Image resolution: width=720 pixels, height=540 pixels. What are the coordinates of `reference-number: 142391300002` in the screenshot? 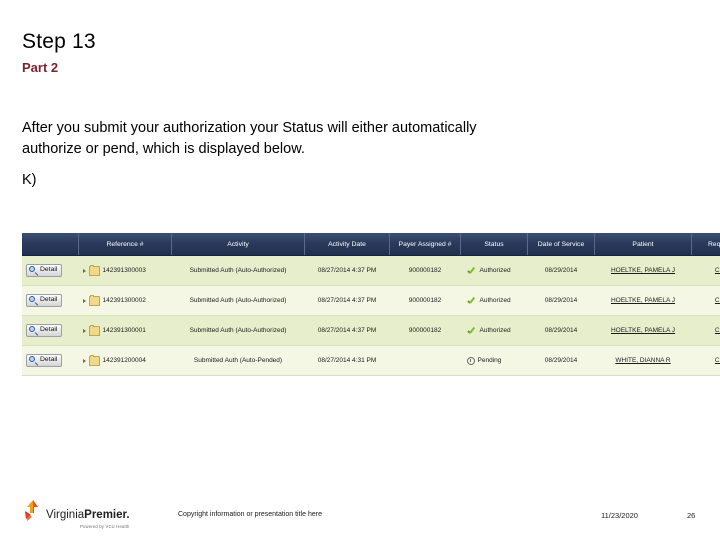 It's located at (124, 300).